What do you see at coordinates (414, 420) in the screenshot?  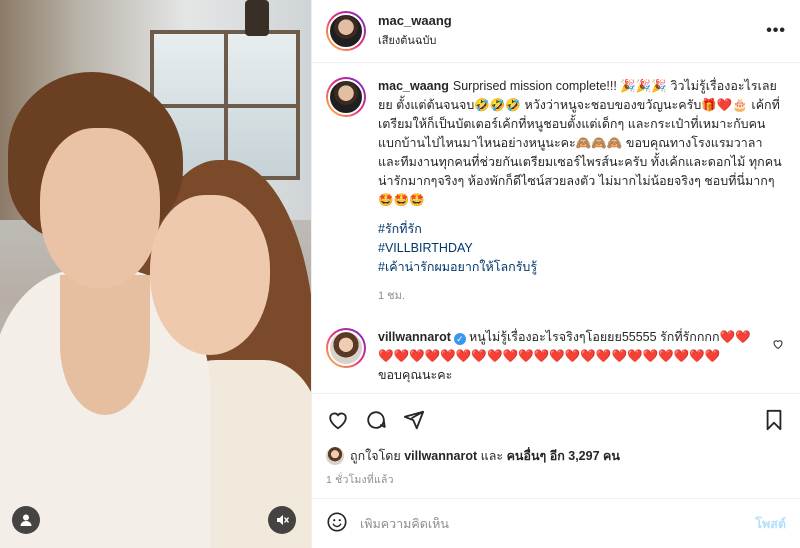 I see `paper-plane-icon` at bounding box center [414, 420].